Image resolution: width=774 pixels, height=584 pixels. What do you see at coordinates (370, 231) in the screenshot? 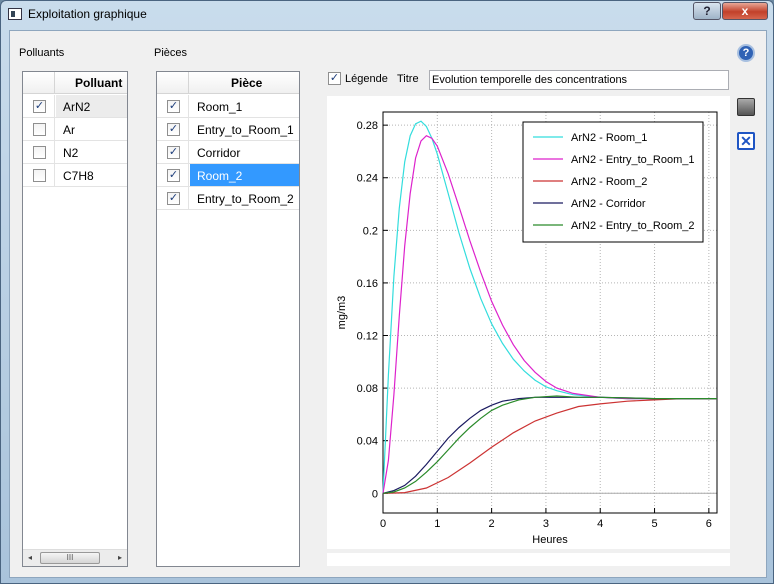
I see `y-tick-label: 0.2` at bounding box center [370, 231].